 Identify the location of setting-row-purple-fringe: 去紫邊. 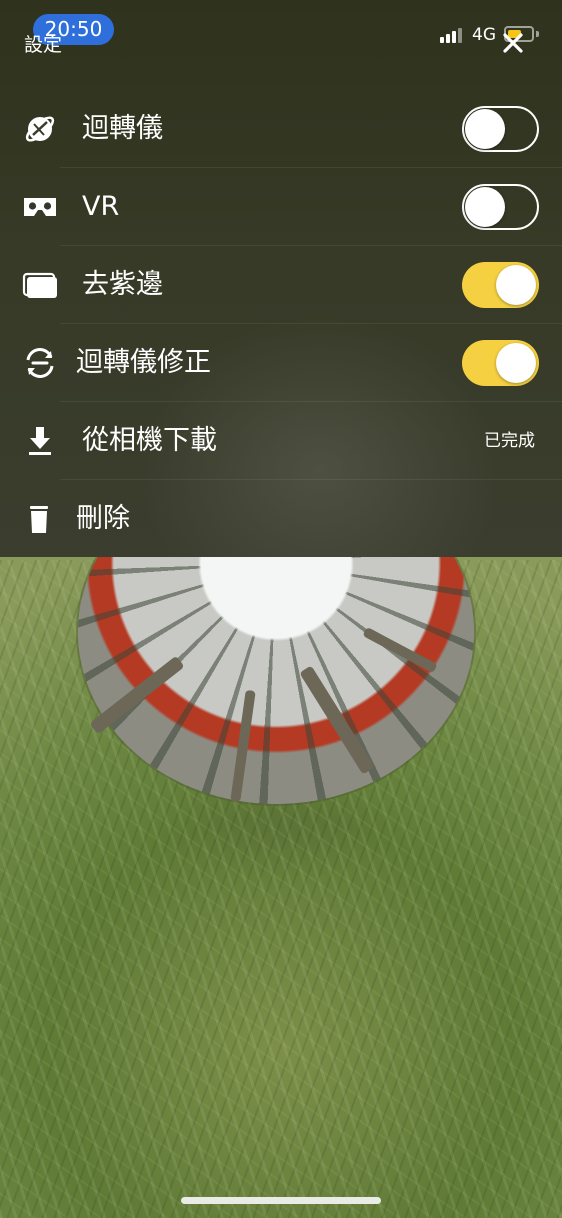
(281, 285).